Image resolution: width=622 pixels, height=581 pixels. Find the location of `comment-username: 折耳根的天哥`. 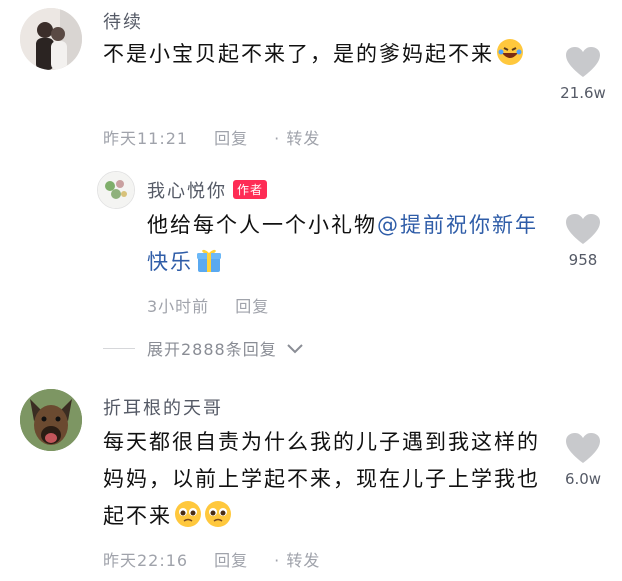

comment-username: 折耳根的天哥 is located at coordinates (163, 407).